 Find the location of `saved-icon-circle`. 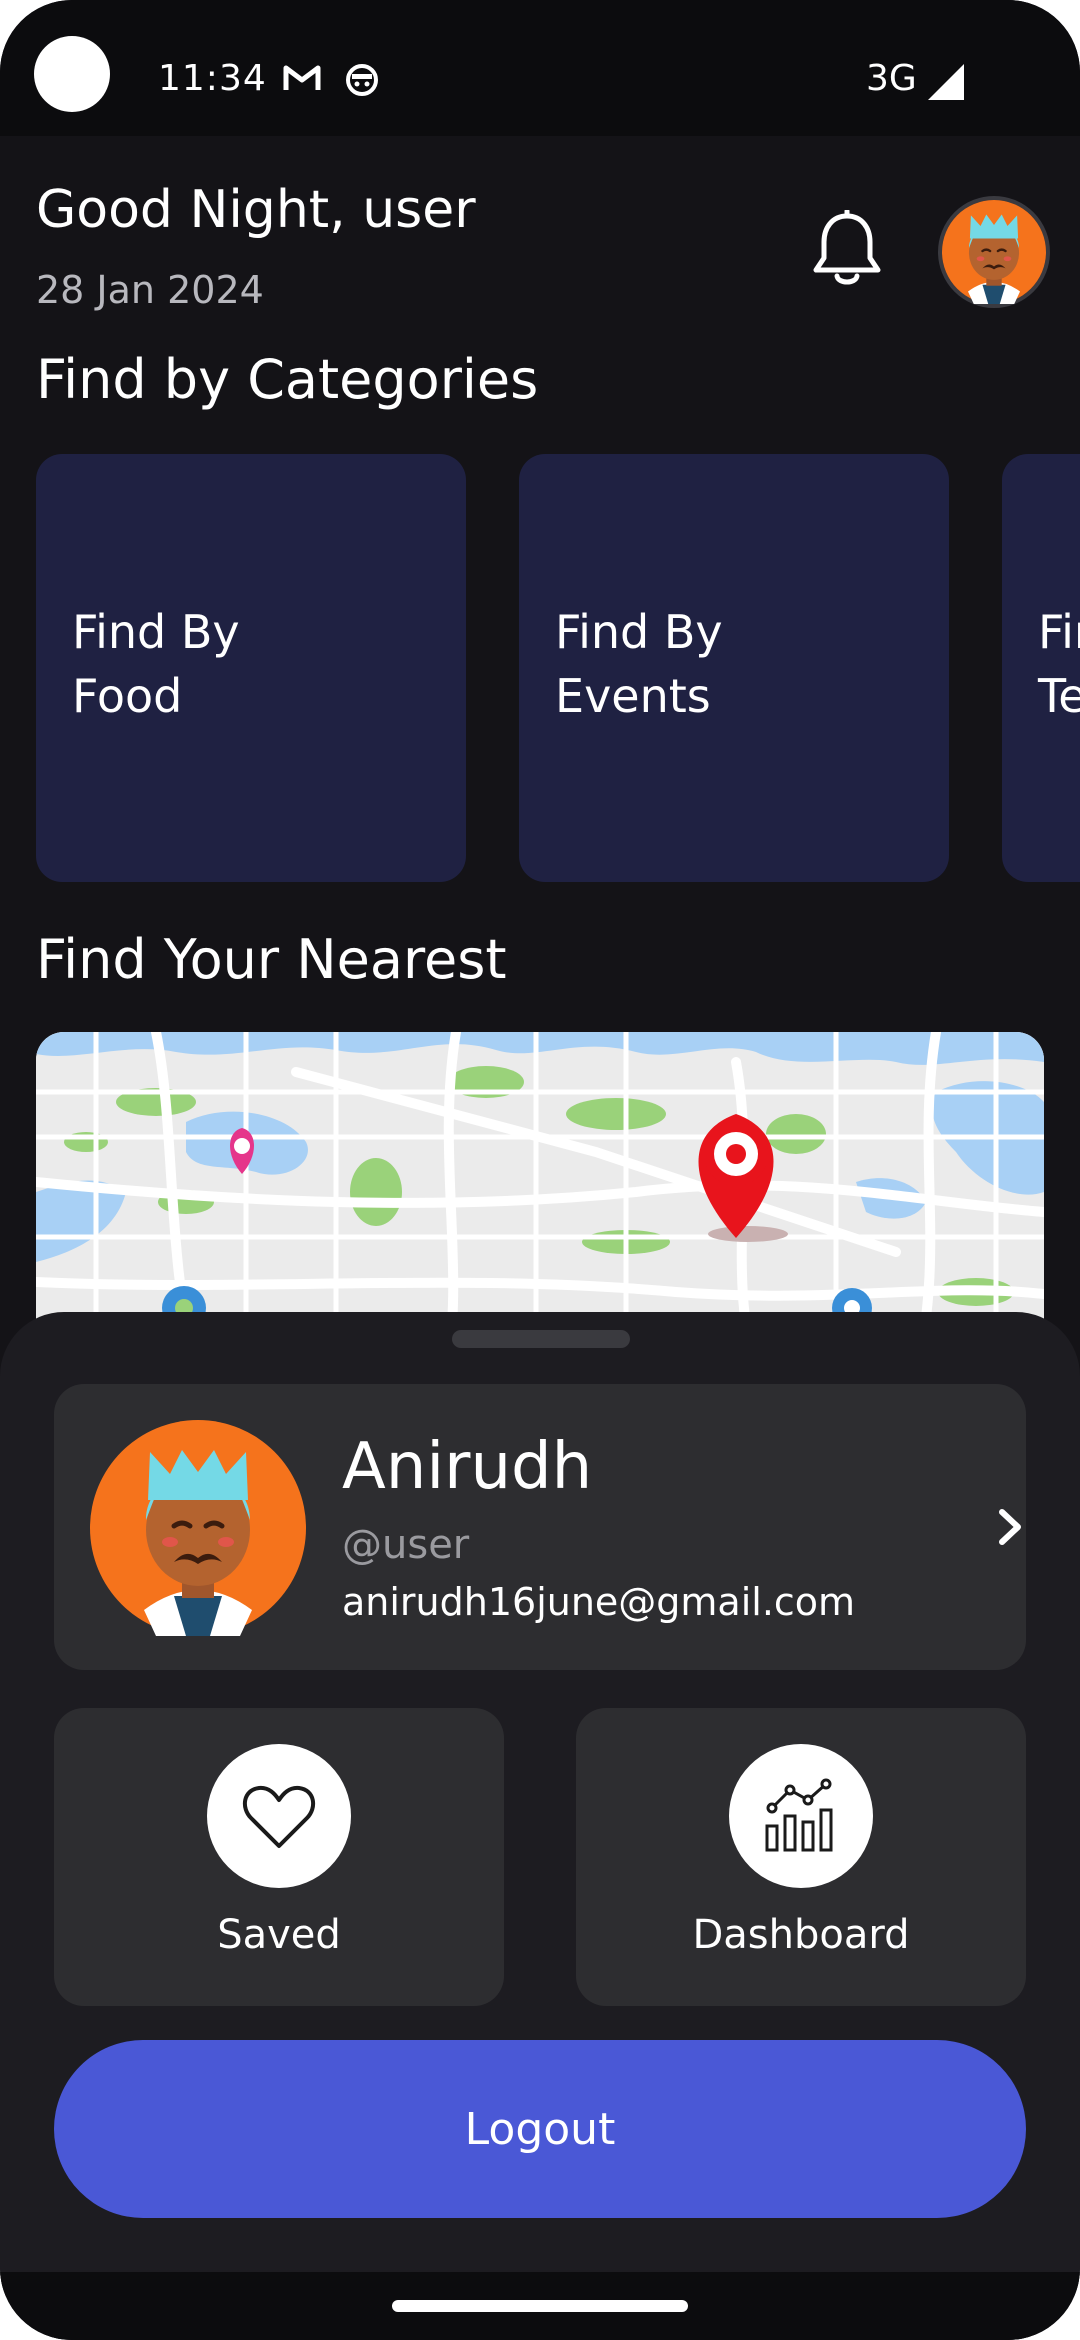

saved-icon-circle is located at coordinates (279, 1816).